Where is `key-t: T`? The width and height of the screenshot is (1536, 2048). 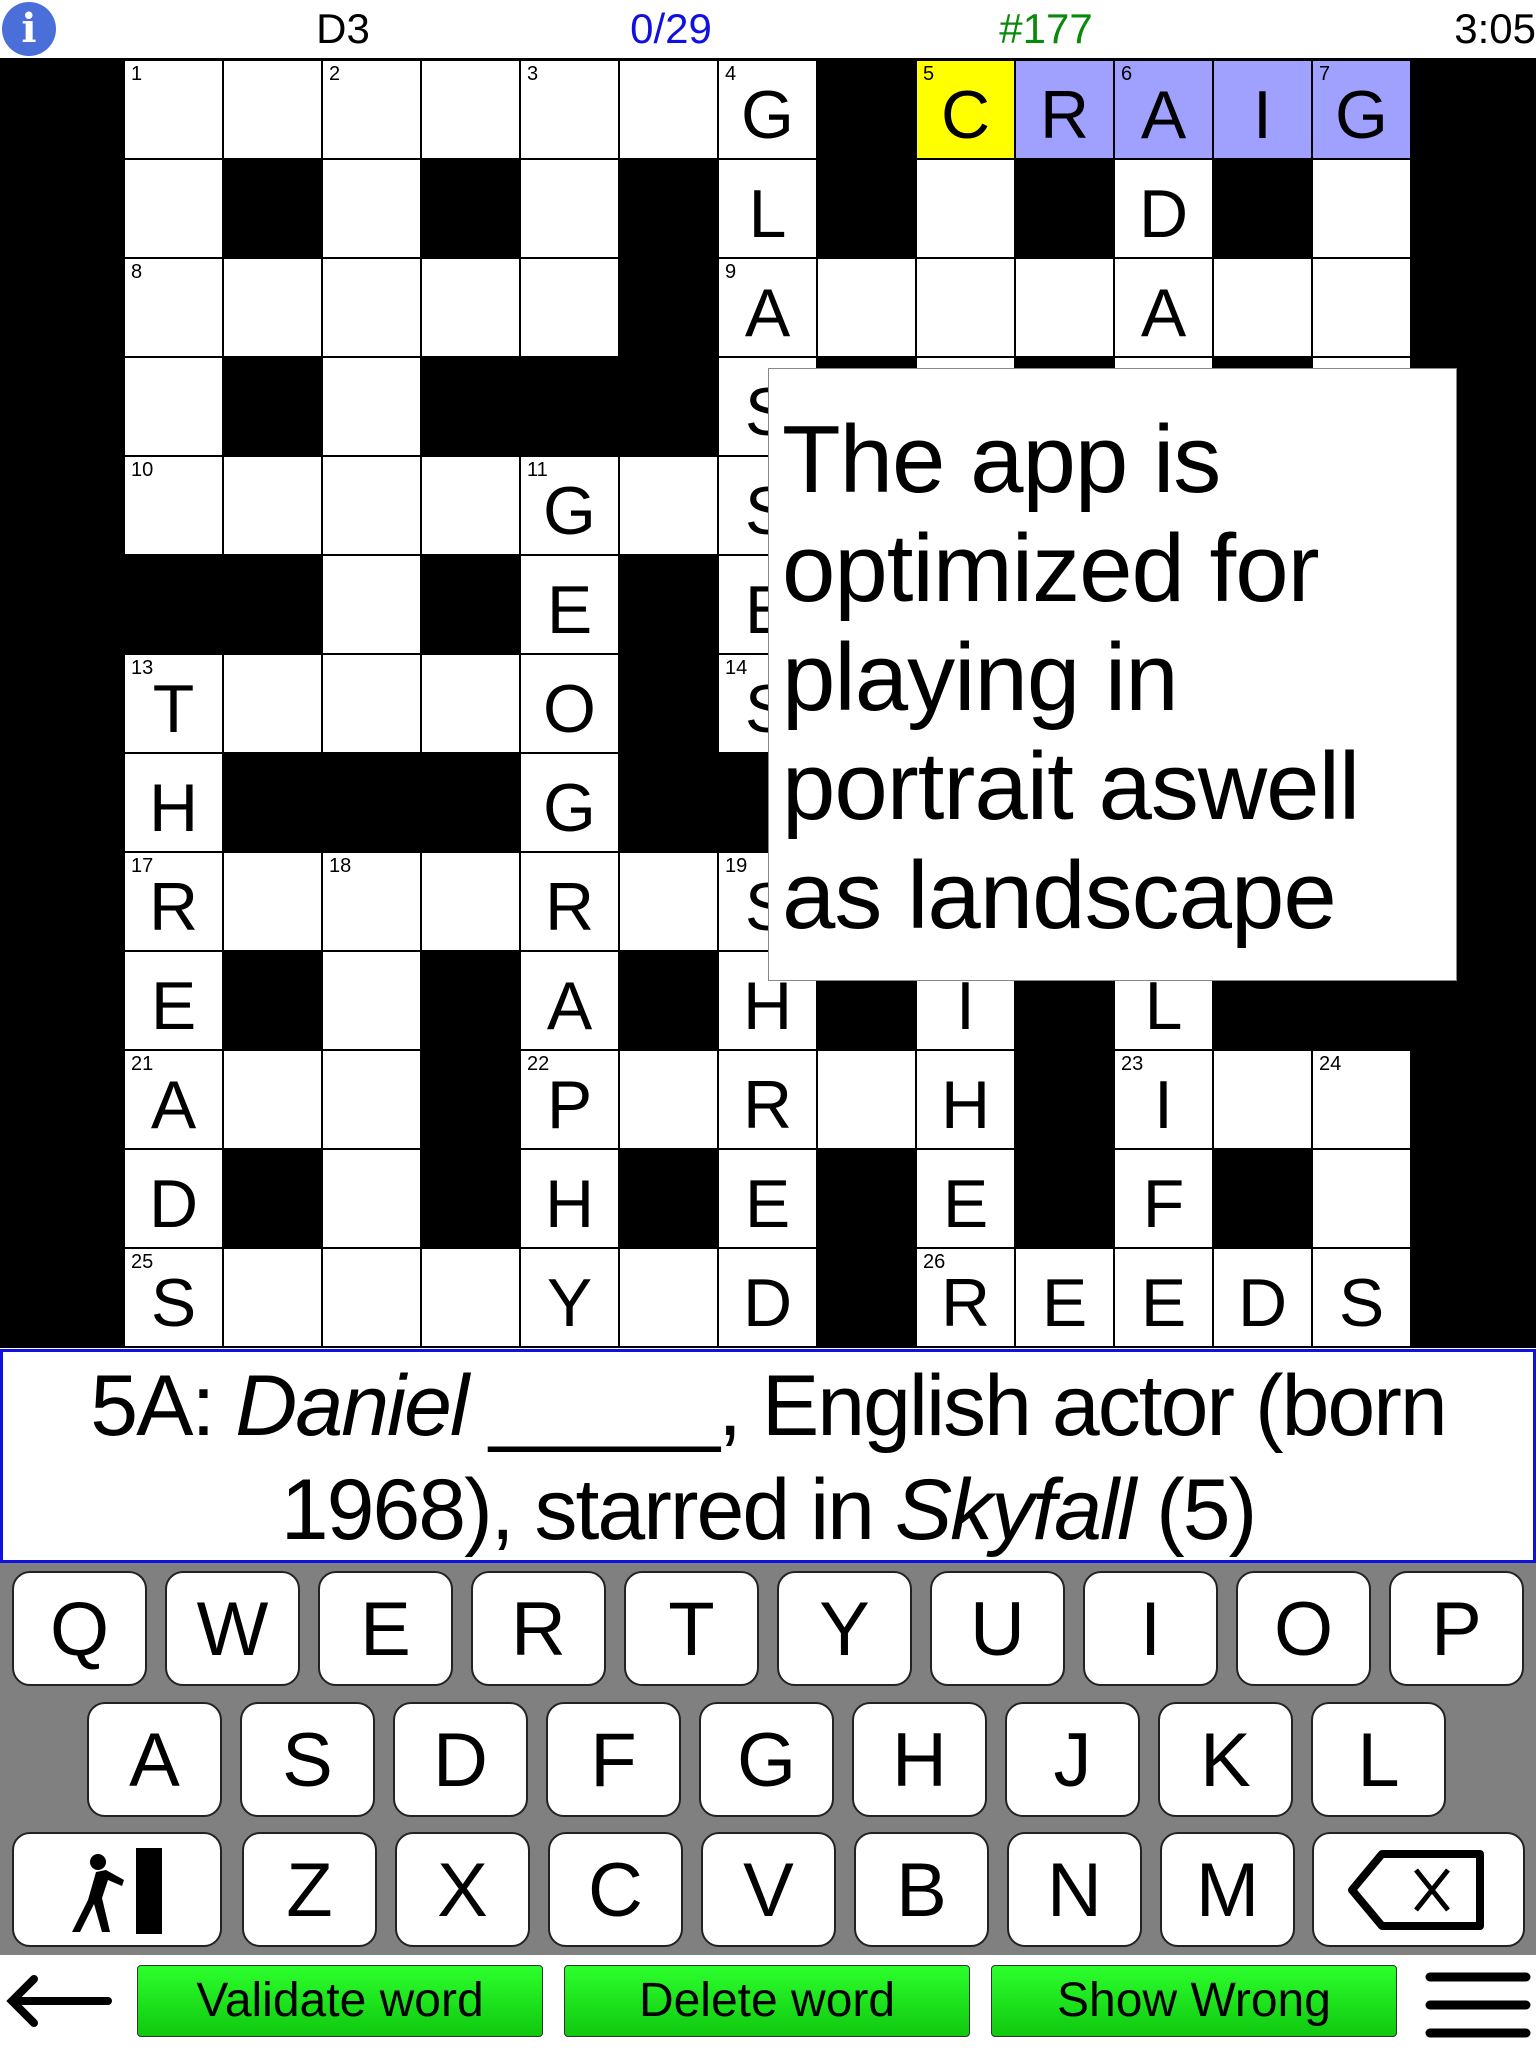 key-t: T is located at coordinates (691, 1628).